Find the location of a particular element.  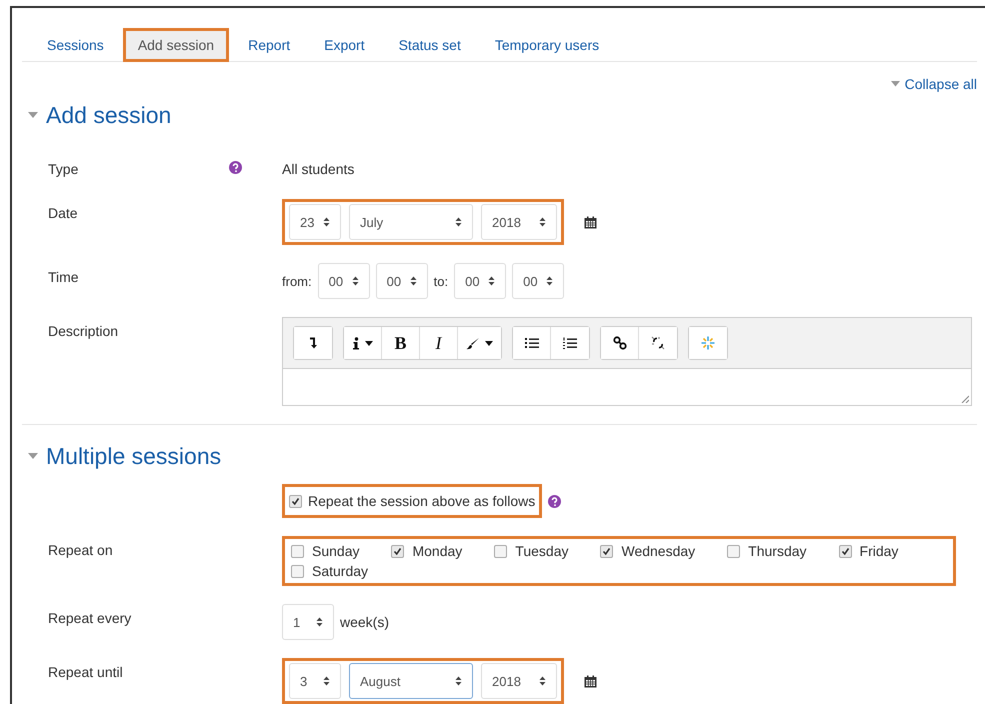

select-field: 23 is located at coordinates (315, 222).